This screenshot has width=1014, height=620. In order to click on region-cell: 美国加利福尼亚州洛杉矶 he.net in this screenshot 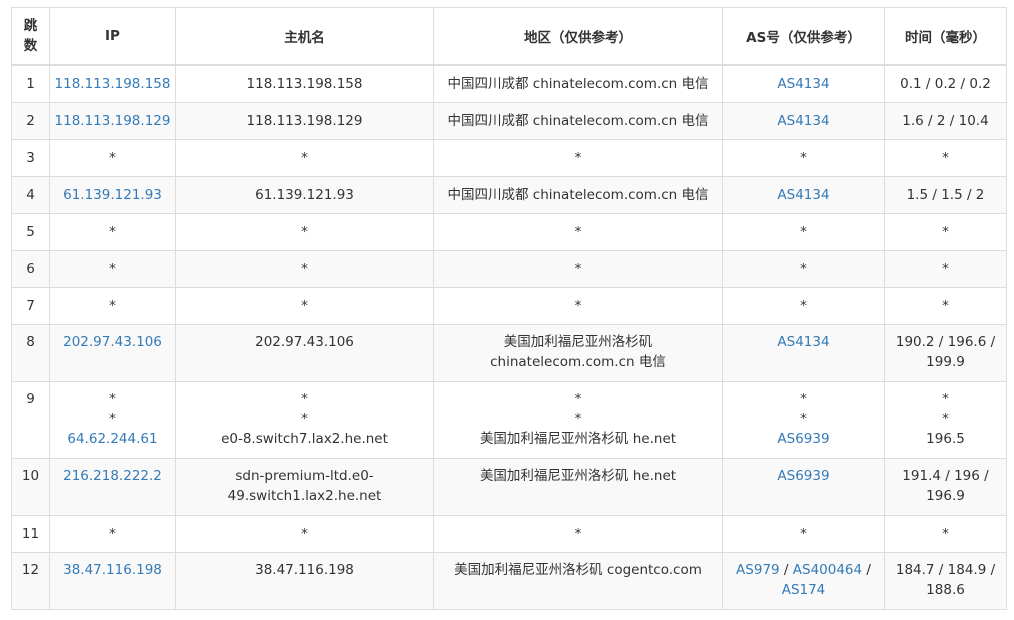, I will do `click(578, 486)`.